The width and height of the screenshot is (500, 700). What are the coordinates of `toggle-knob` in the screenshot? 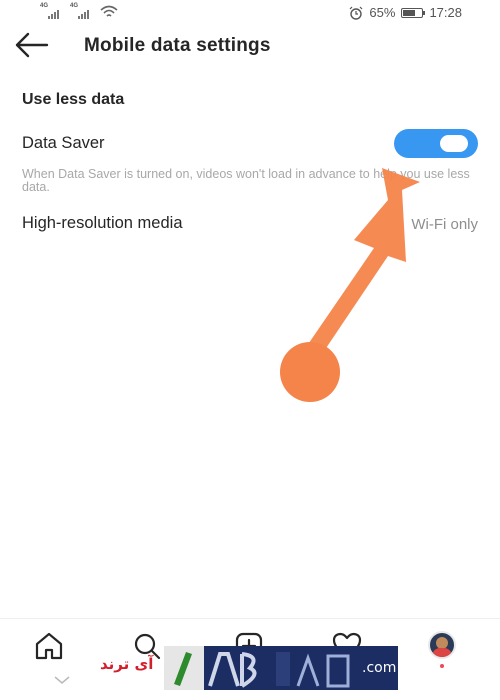 It's located at (454, 143).